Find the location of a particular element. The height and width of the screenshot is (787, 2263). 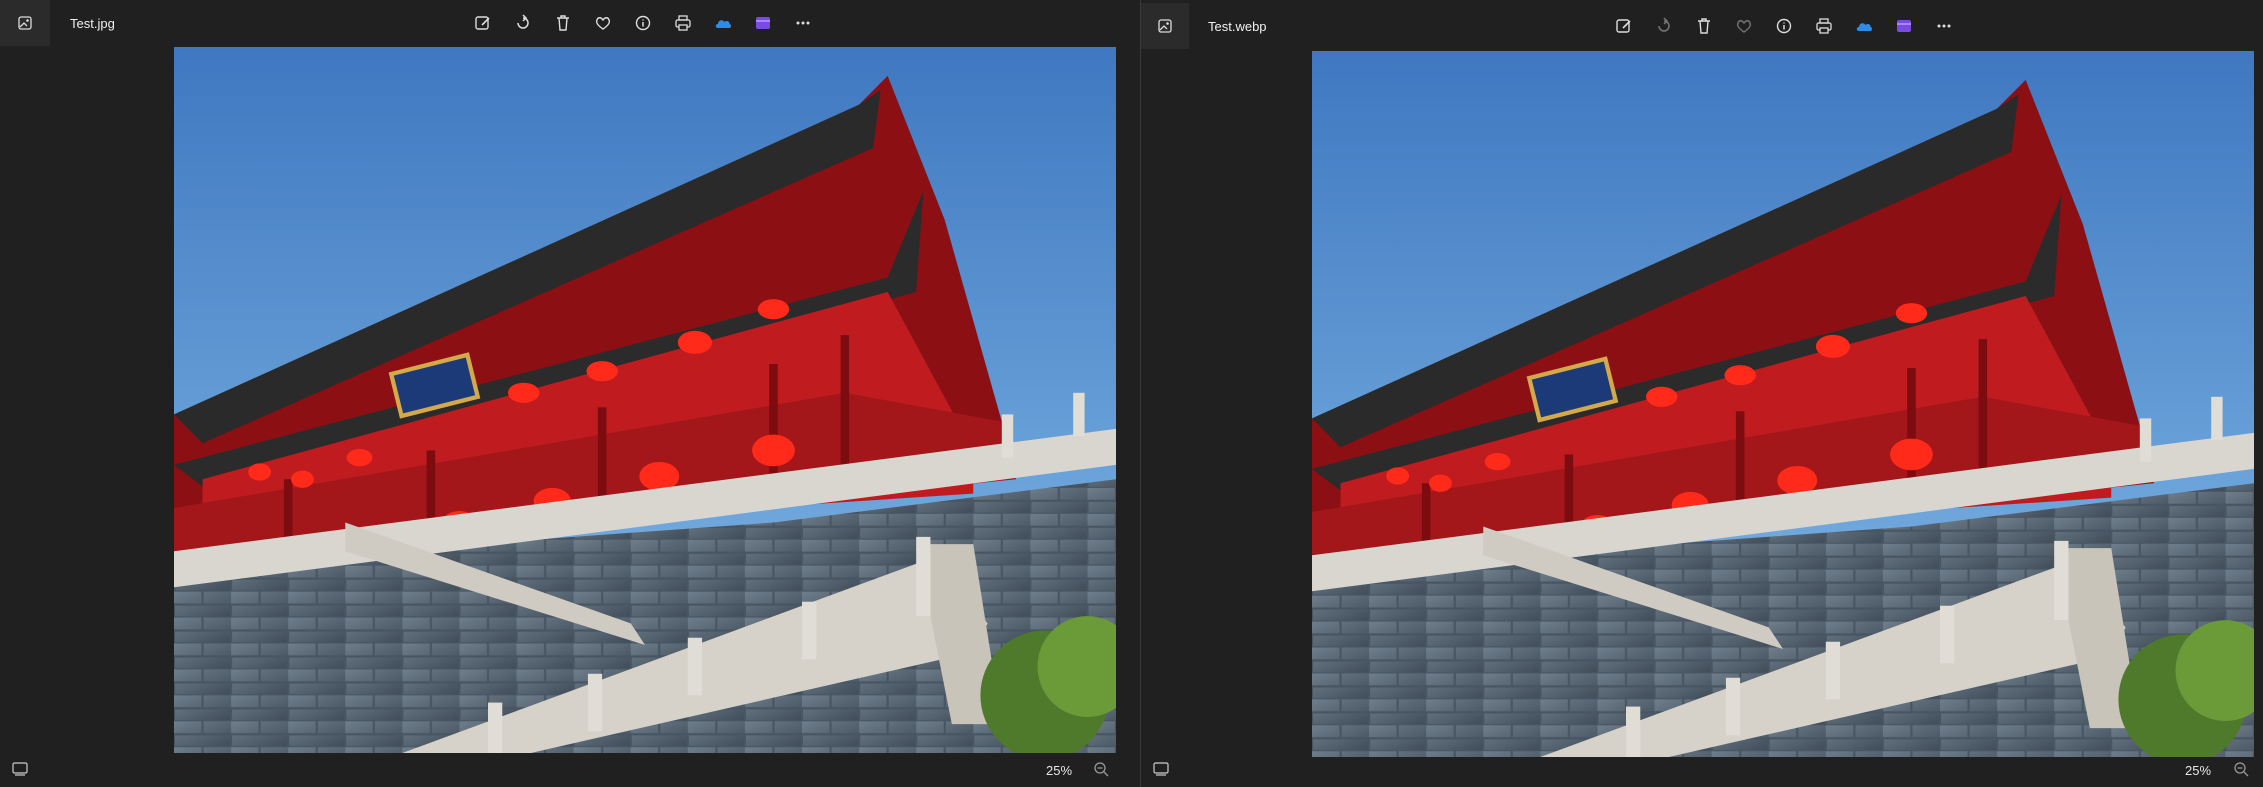

title-bar: Test.jpg is located at coordinates (568, 23).